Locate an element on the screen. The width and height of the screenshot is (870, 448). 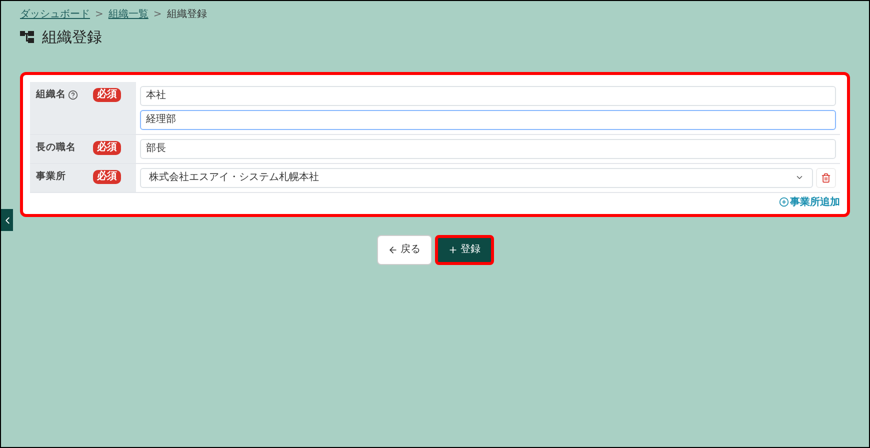
delete-button is located at coordinates (826, 178).